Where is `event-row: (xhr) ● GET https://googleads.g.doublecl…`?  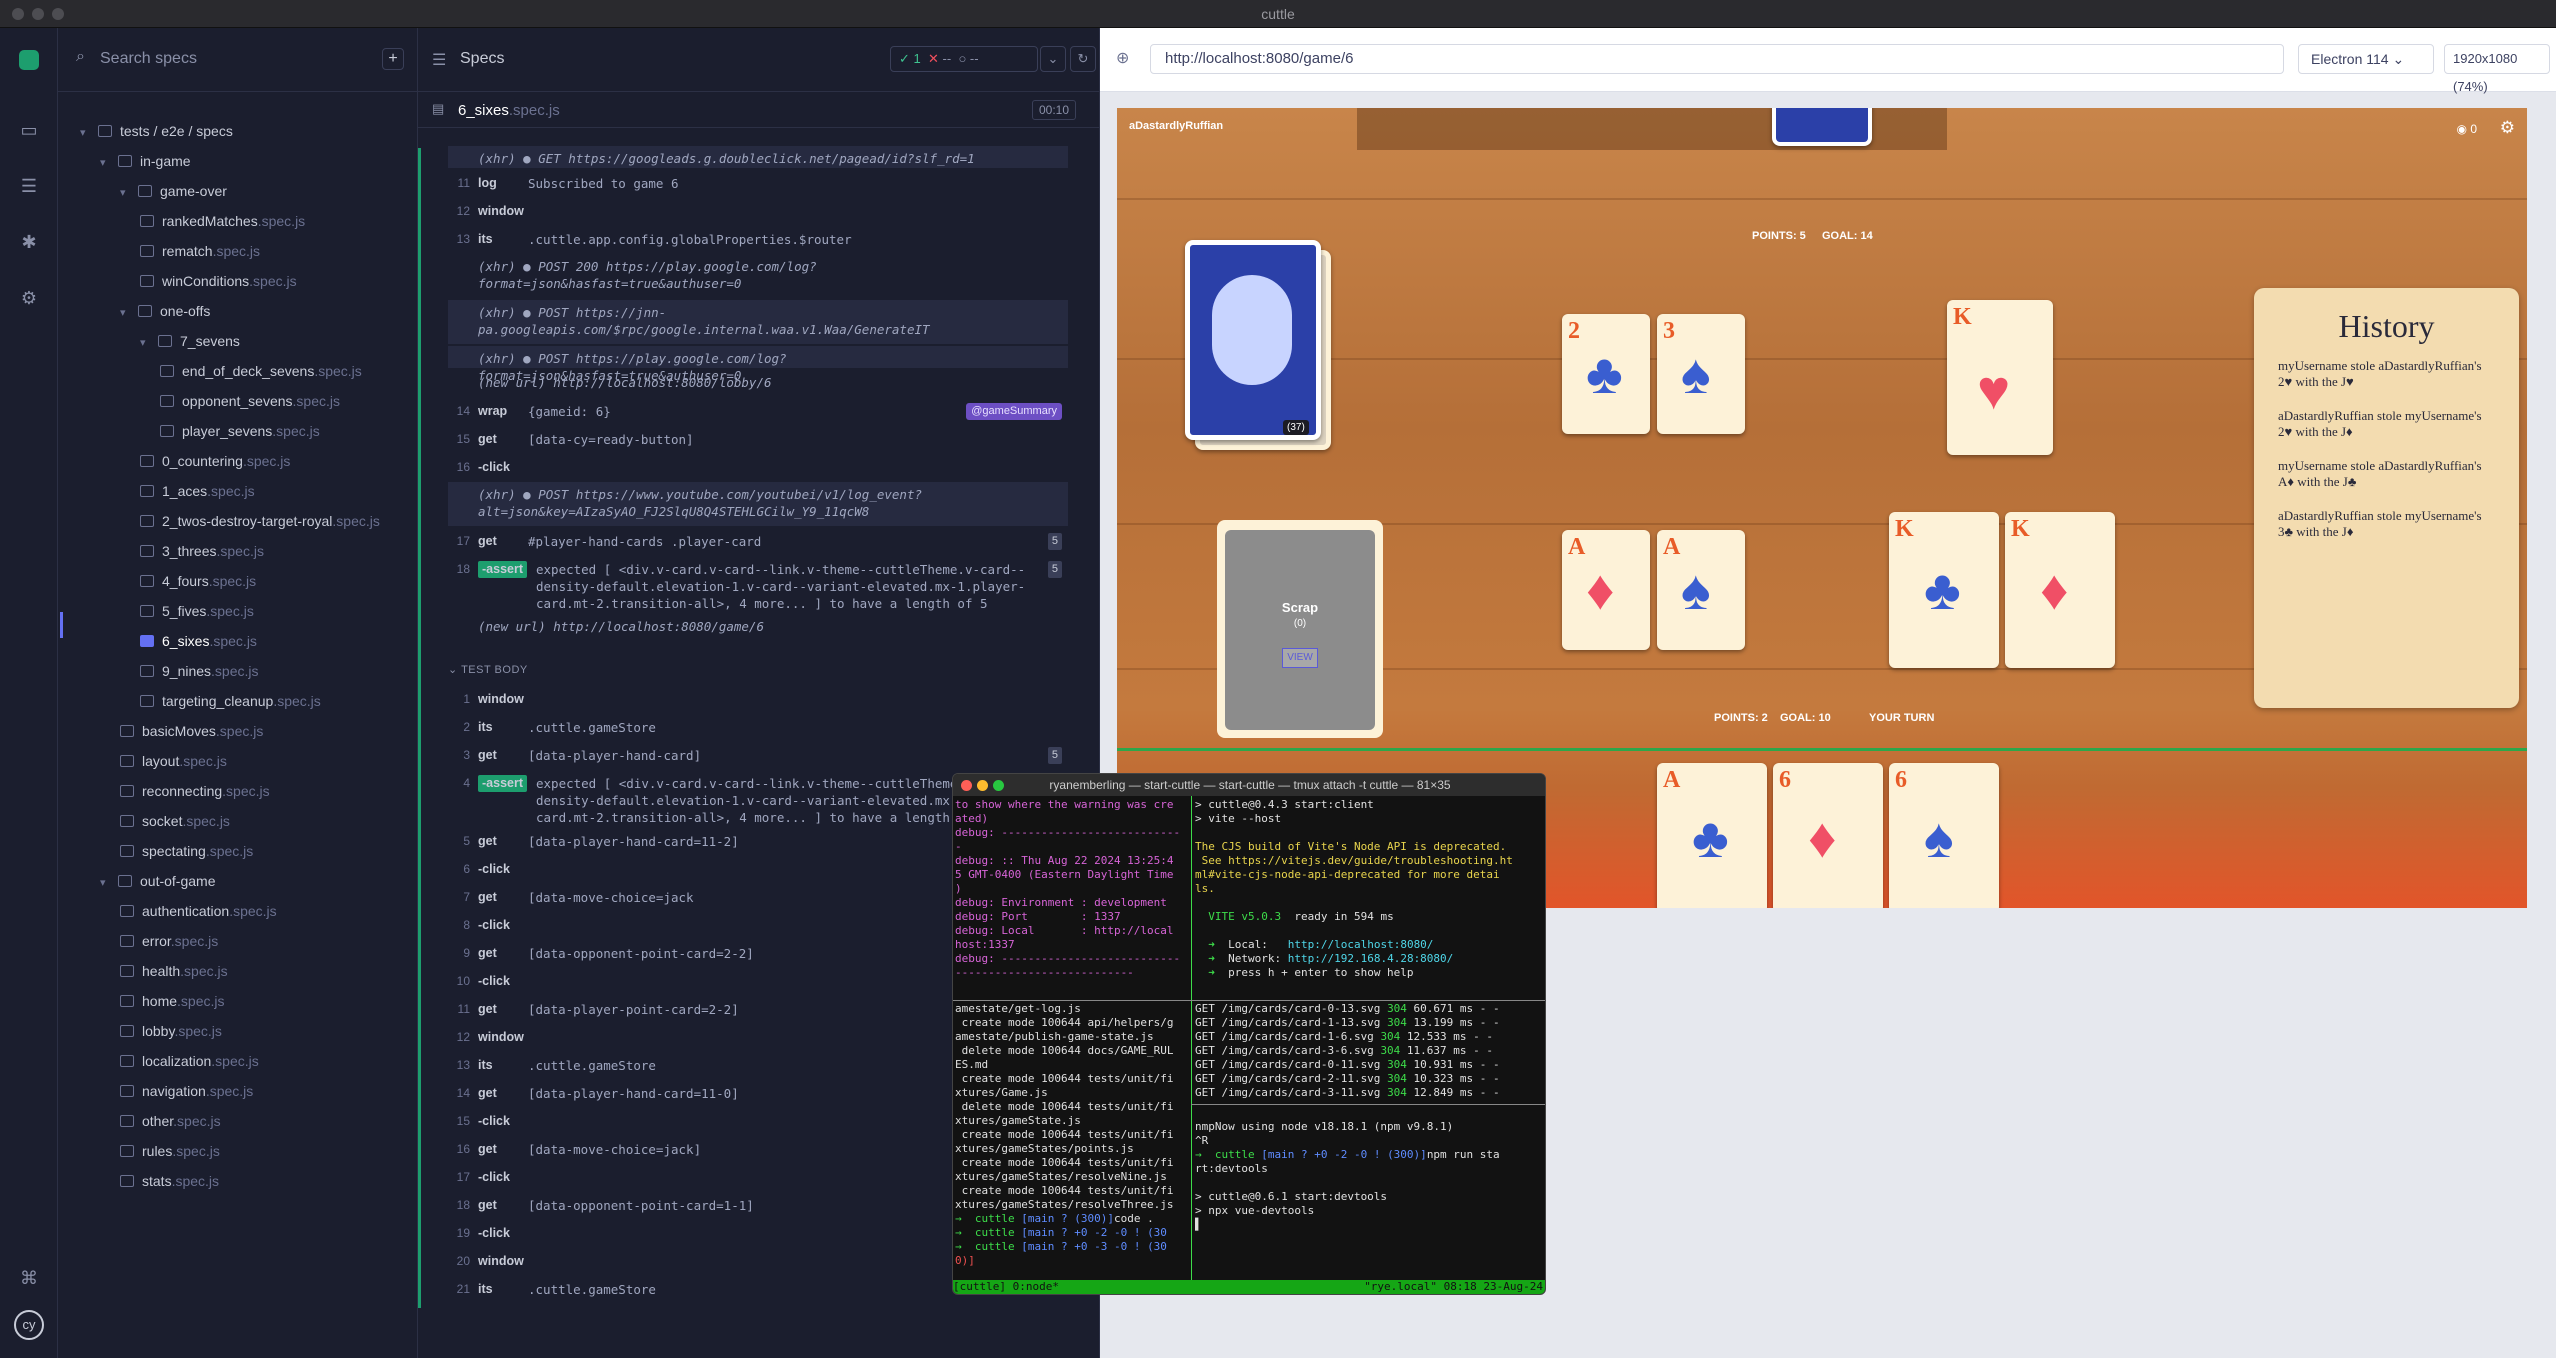
event-row: (xhr) ● GET https://googleads.g.doublecl… is located at coordinates (758, 157).